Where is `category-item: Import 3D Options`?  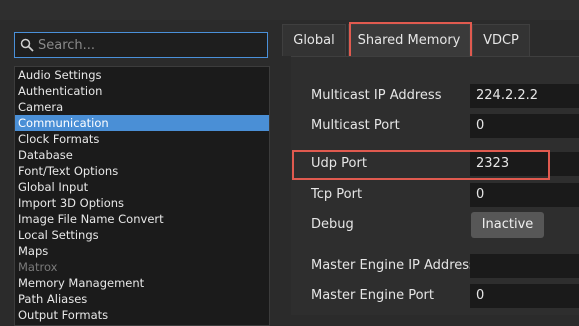
category-item: Import 3D Options is located at coordinates (142, 203).